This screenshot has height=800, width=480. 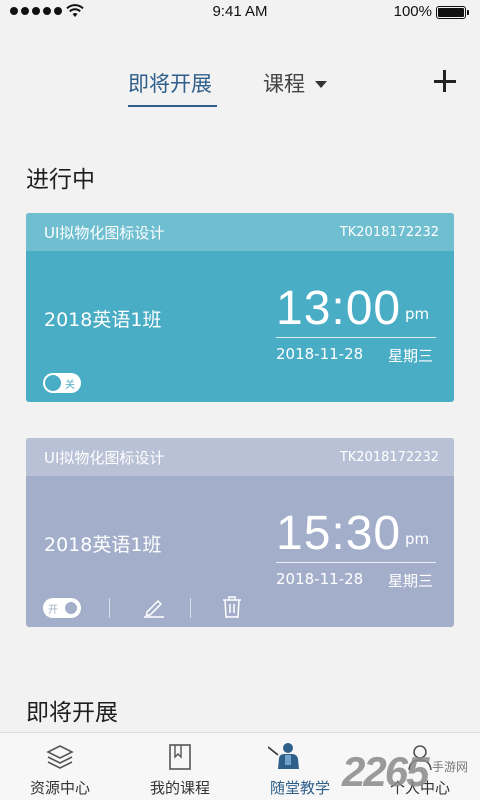 I want to click on toggle-label: 开, so click(x=53, y=610).